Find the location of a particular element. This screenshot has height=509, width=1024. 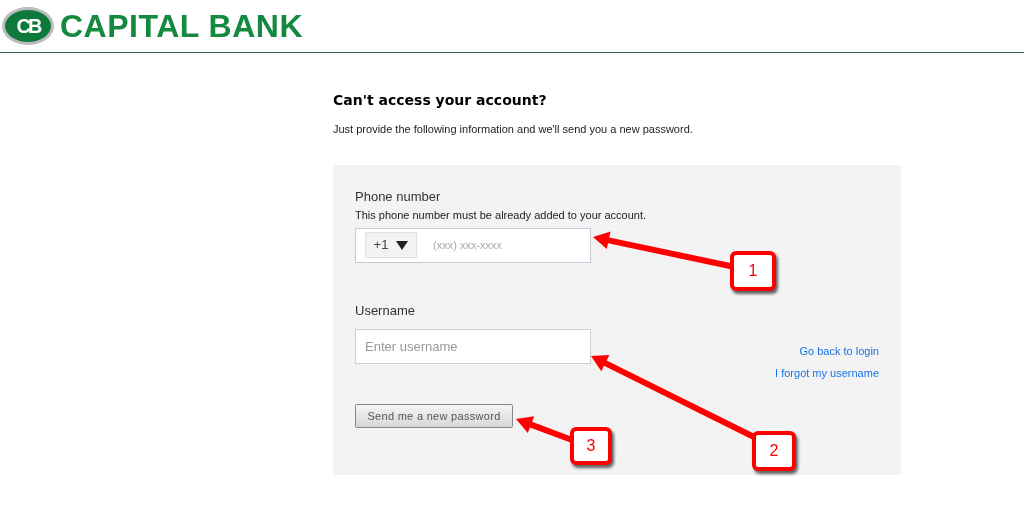

text-link: I forgot my username is located at coordinates (827, 373).